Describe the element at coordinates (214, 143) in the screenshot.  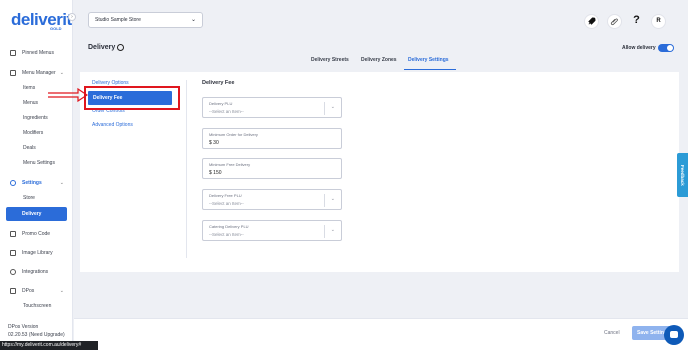
I see `field-value: $ 30` at that location.